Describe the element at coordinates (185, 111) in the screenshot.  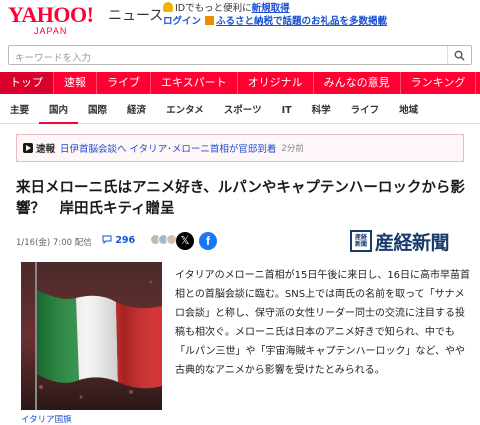
I see `category-entertainment: エンタメ` at that location.